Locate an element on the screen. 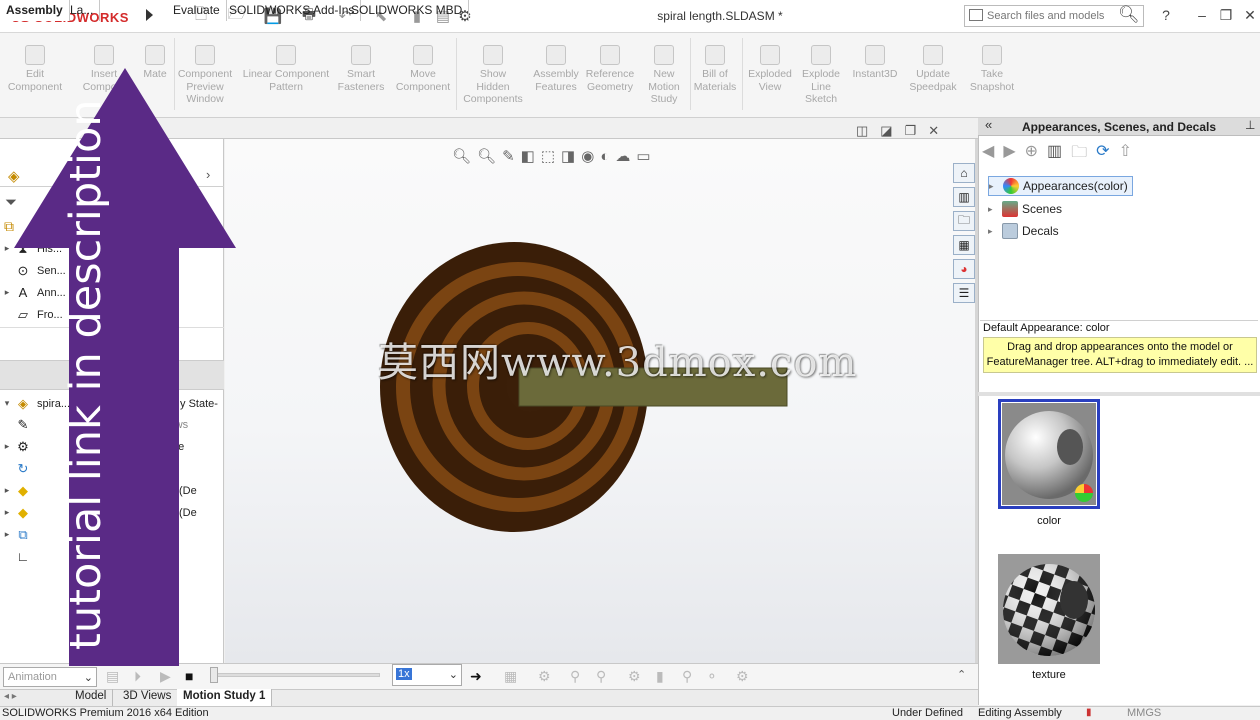 This screenshot has width=1260, height=720. folder-icon: 🗀 is located at coordinates (1079, 154).